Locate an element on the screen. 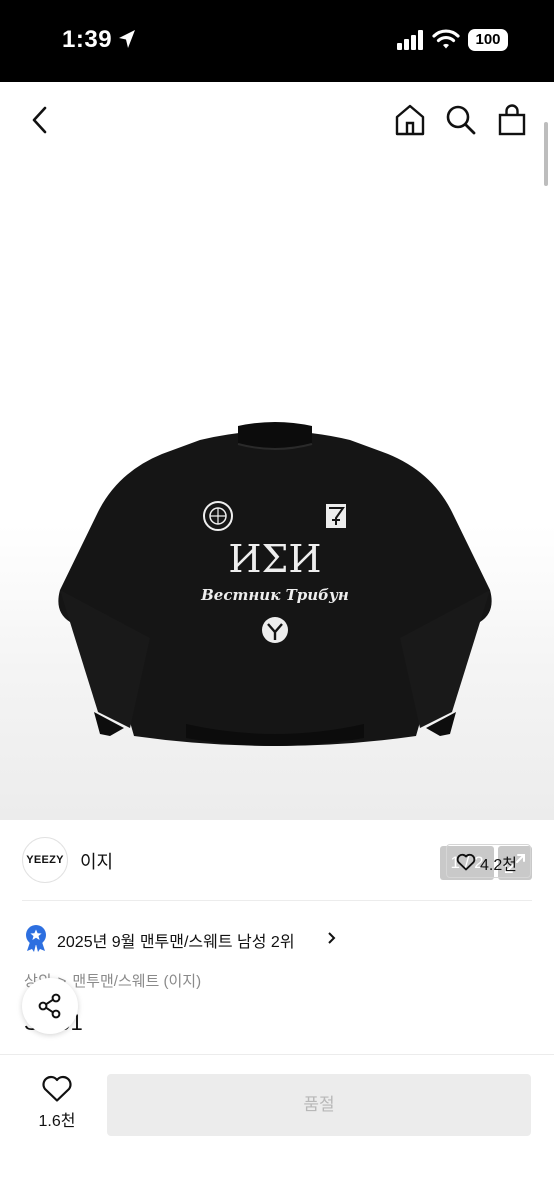  location-arrow-icon is located at coordinates (127, 41).